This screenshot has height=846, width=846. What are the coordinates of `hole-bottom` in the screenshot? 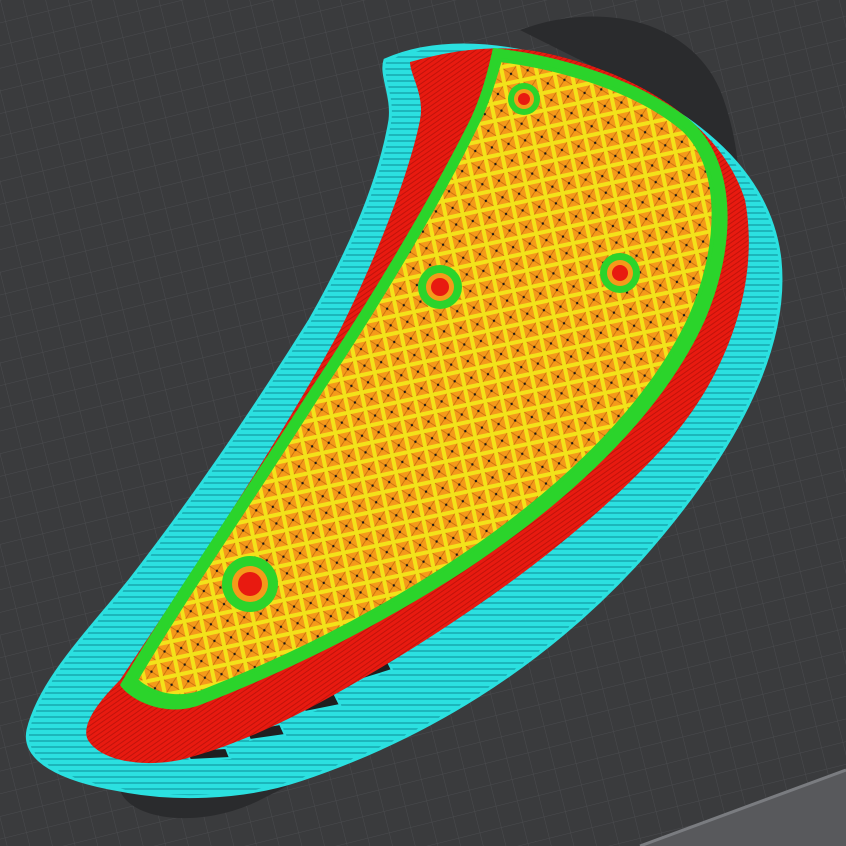 It's located at (250, 584).